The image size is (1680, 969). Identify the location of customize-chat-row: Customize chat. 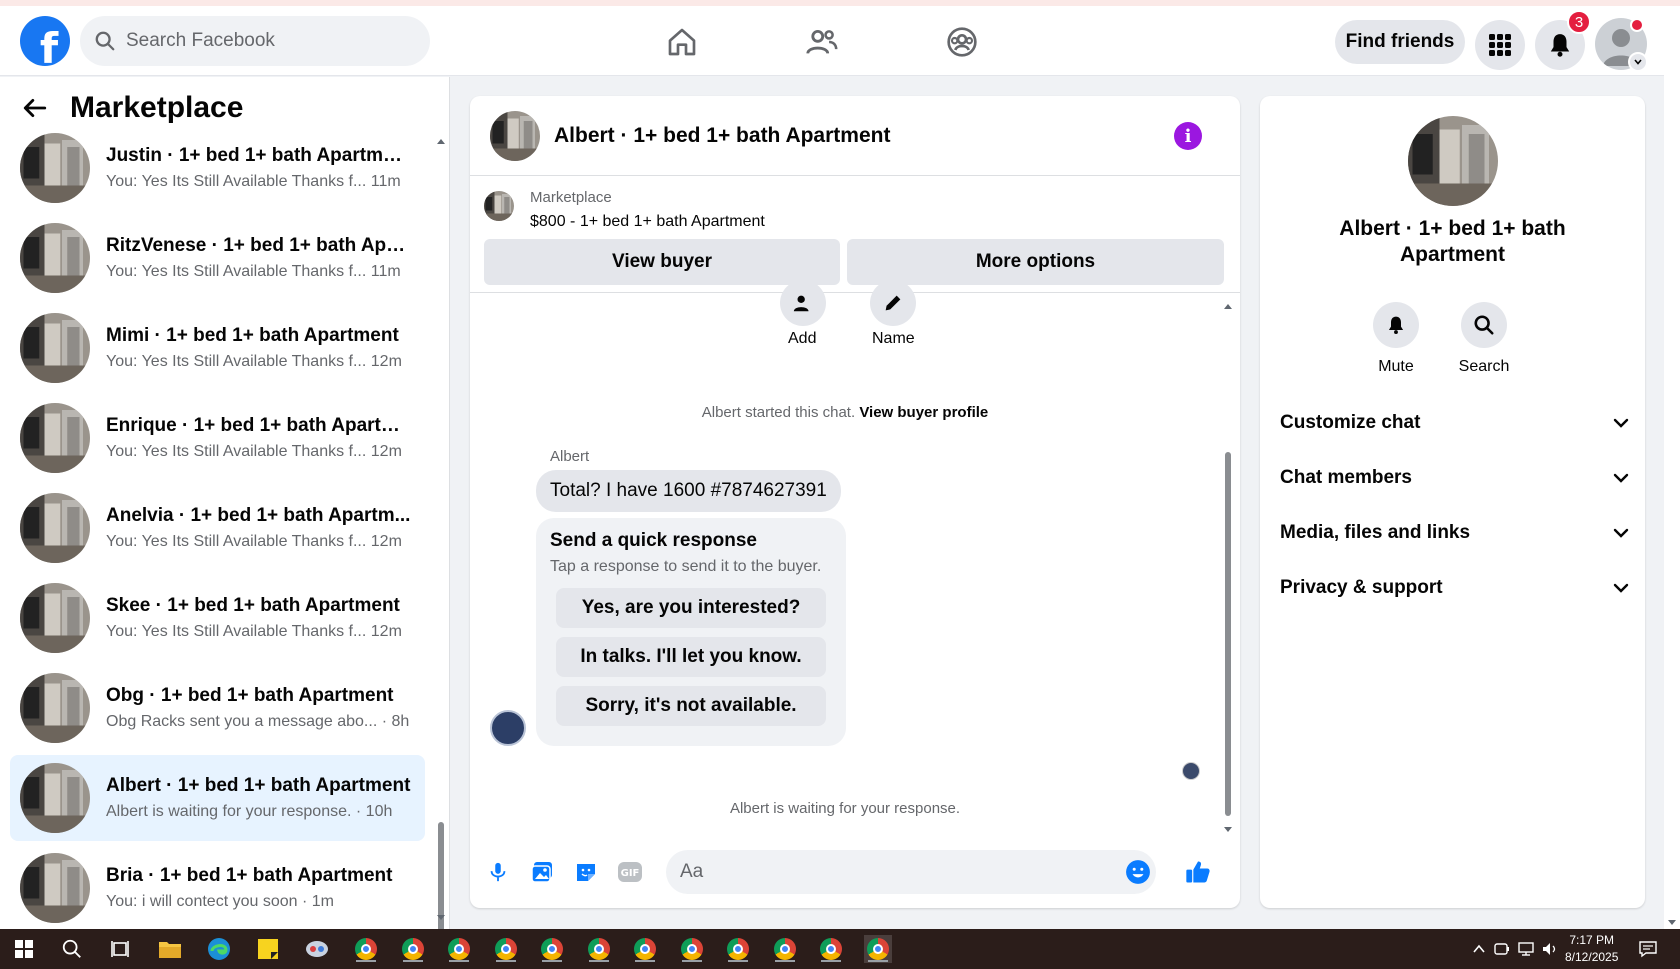
(1455, 423).